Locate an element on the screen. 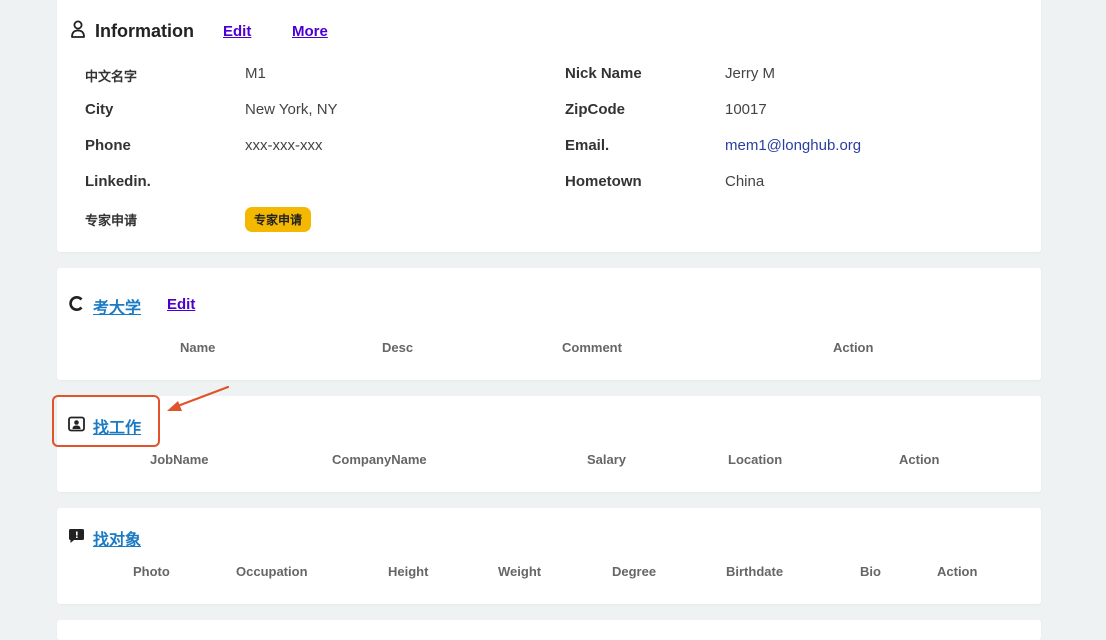 This screenshot has width=1106, height=640. chinese-name-label: 中文名字 is located at coordinates (111, 76).